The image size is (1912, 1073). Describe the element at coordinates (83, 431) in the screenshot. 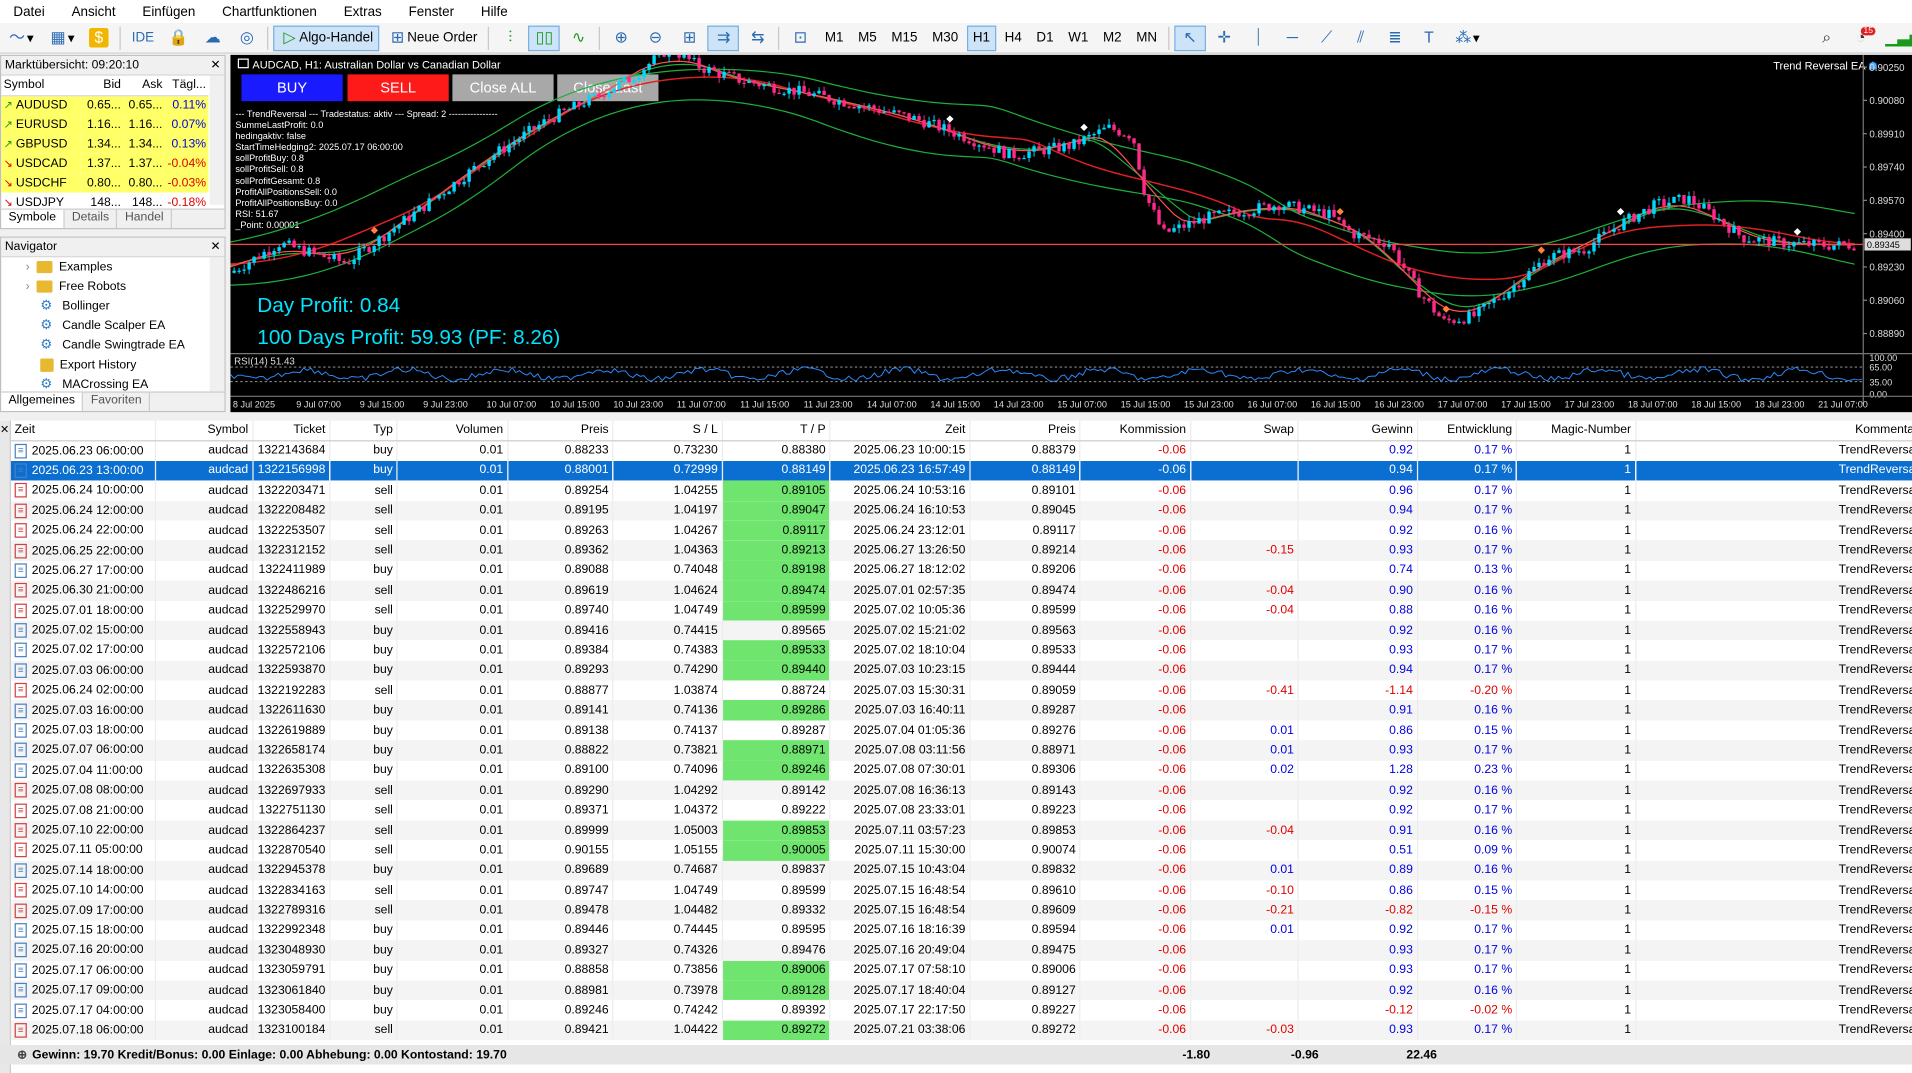

I see `col-open-time: Zeit` at that location.